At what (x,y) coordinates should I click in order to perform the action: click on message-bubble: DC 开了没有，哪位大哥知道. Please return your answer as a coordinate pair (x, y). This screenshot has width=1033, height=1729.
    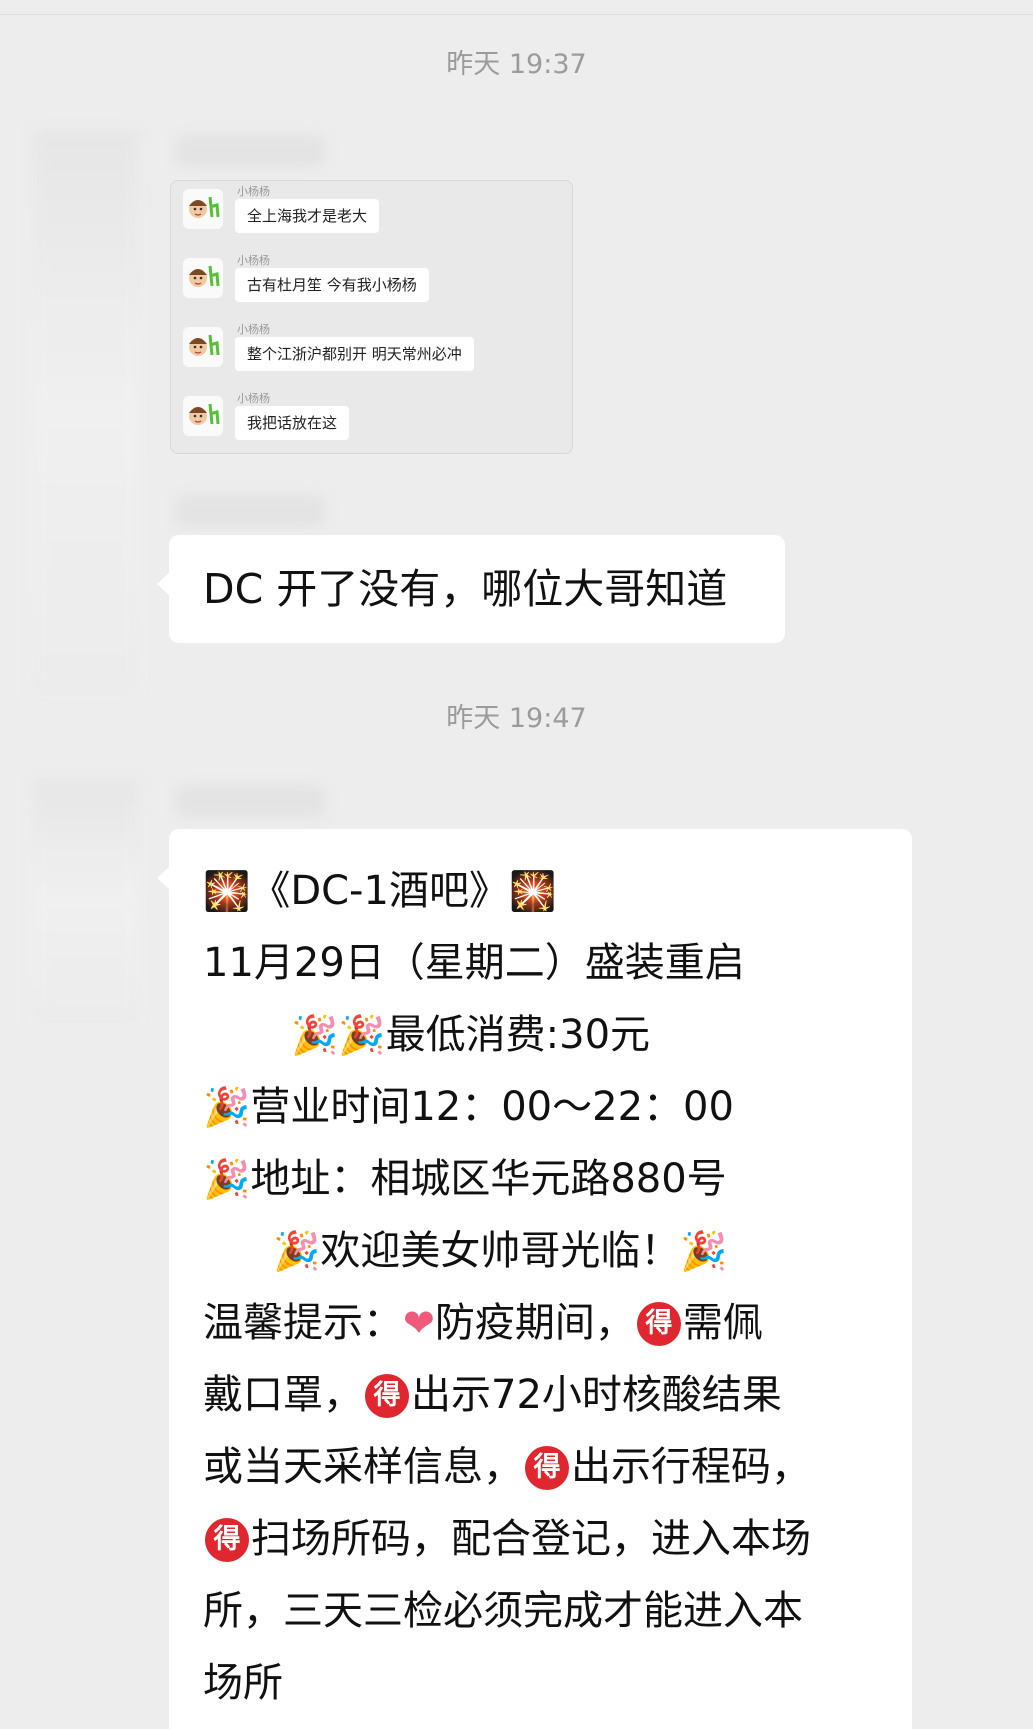
    Looking at the image, I should click on (471, 589).